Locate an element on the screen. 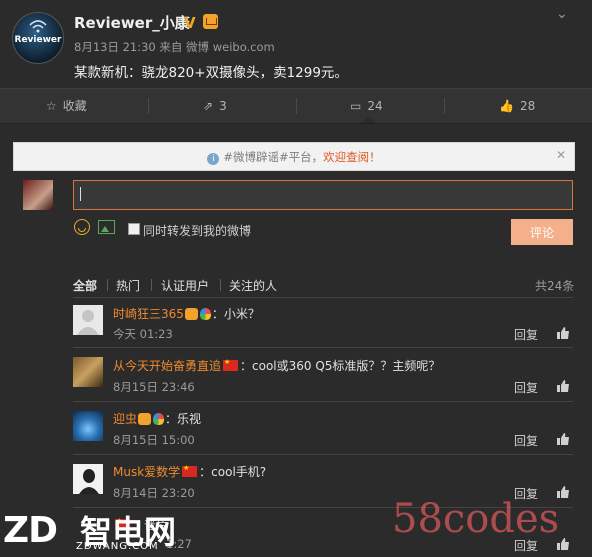  comment-total: 共24条 is located at coordinates (555, 286).